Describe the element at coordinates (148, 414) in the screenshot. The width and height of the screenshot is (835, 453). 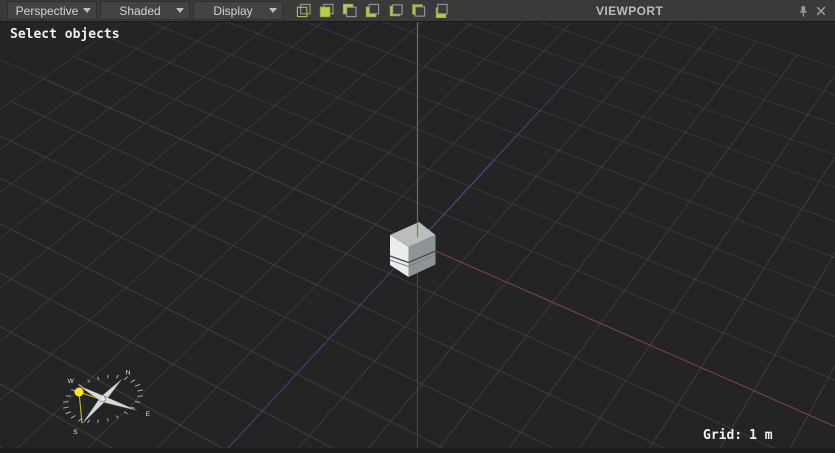
I see `compass-label-E: E` at that location.